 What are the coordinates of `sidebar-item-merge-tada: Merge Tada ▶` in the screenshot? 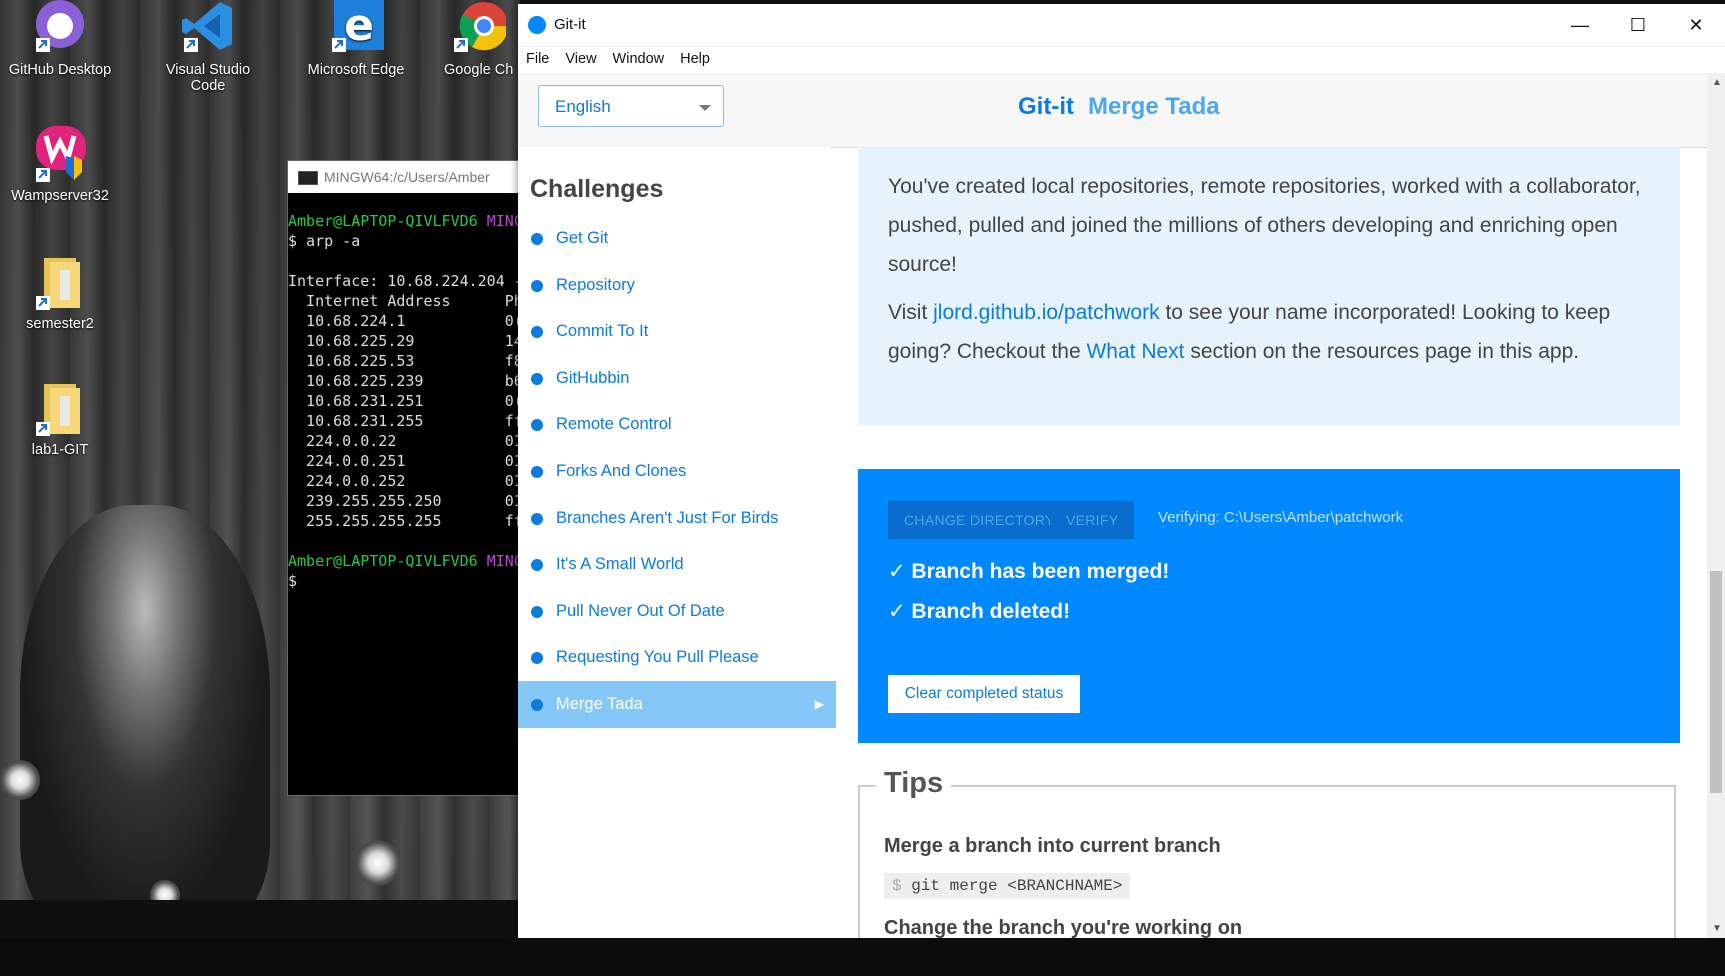 It's located at (677, 704).